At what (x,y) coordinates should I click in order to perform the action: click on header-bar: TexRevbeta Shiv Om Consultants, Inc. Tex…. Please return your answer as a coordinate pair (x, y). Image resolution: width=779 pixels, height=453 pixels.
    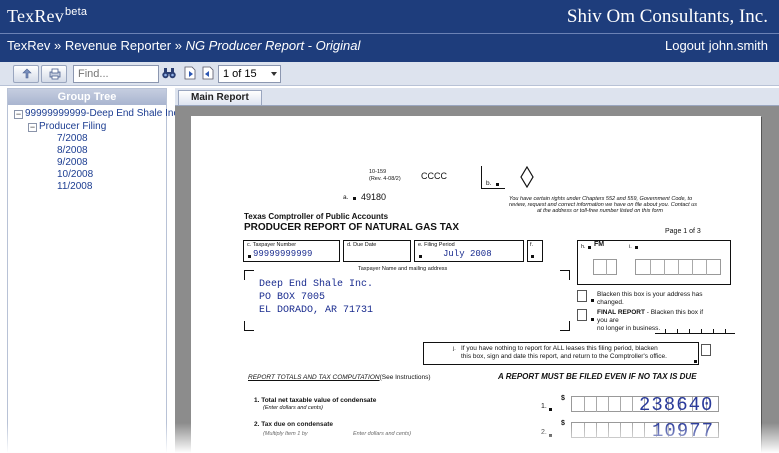
    Looking at the image, I should click on (389, 31).